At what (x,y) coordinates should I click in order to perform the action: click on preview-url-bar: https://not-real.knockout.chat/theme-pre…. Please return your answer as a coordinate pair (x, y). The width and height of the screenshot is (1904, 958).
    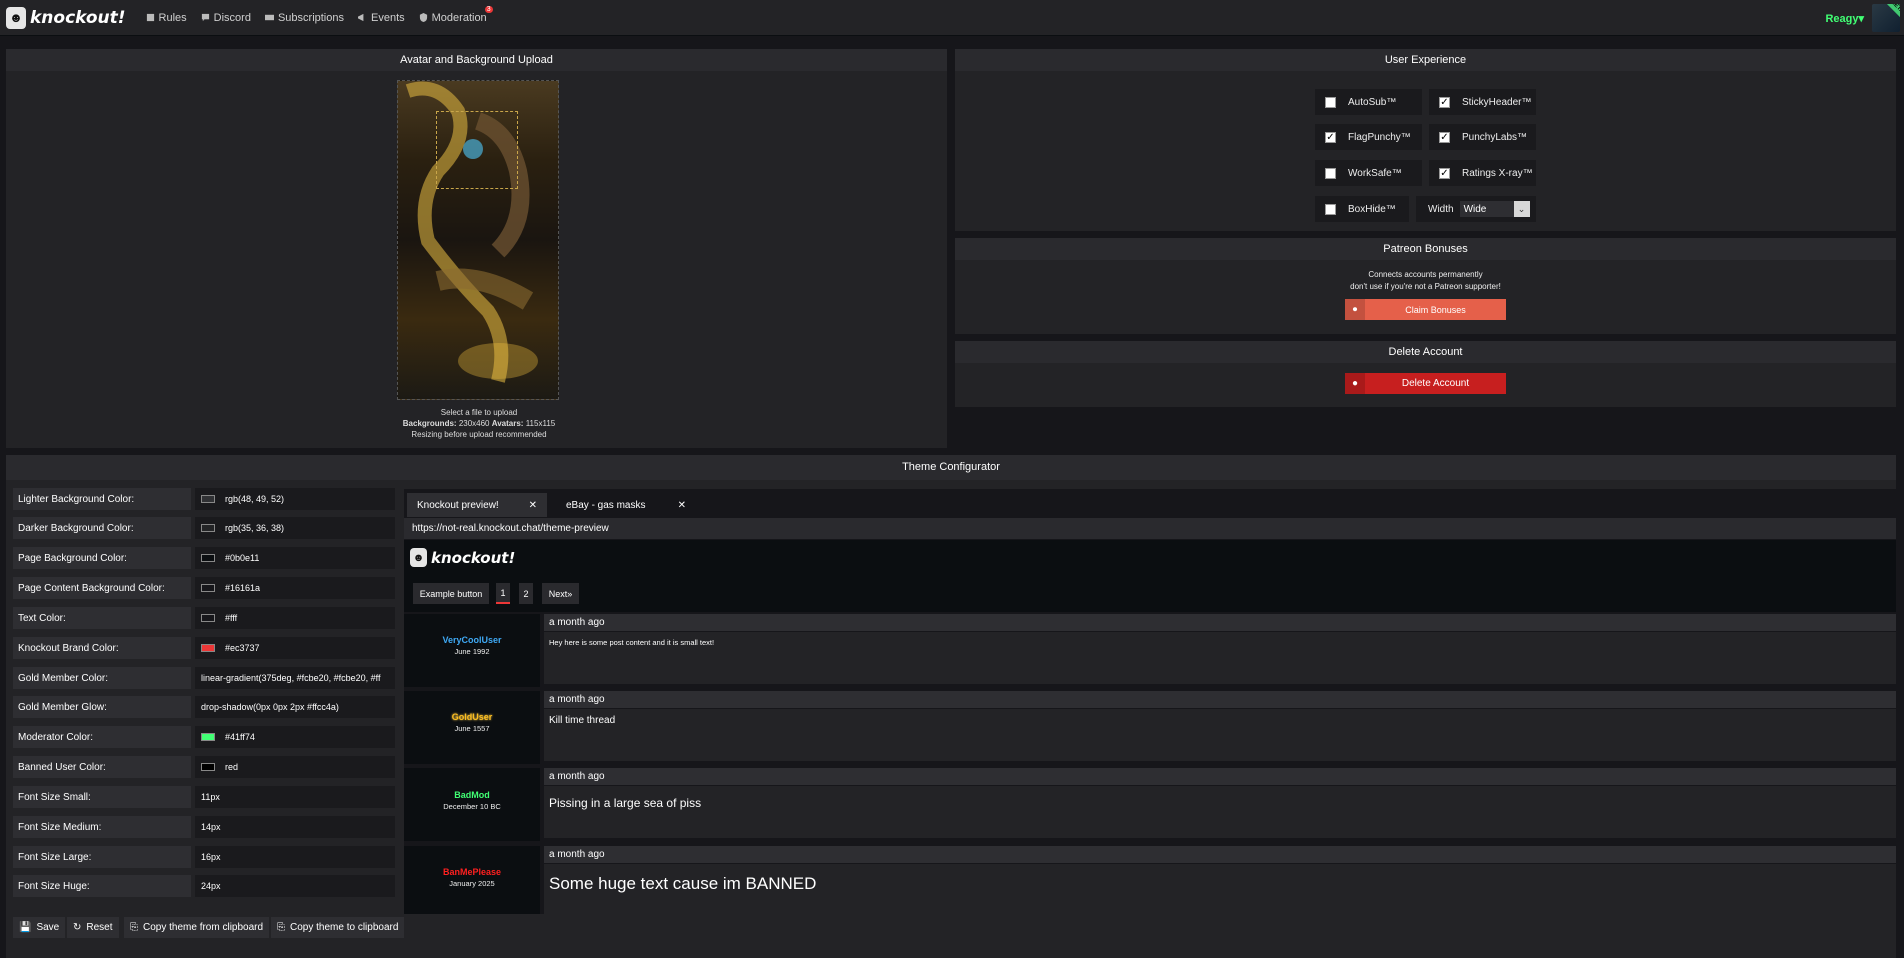
    Looking at the image, I should click on (1150, 528).